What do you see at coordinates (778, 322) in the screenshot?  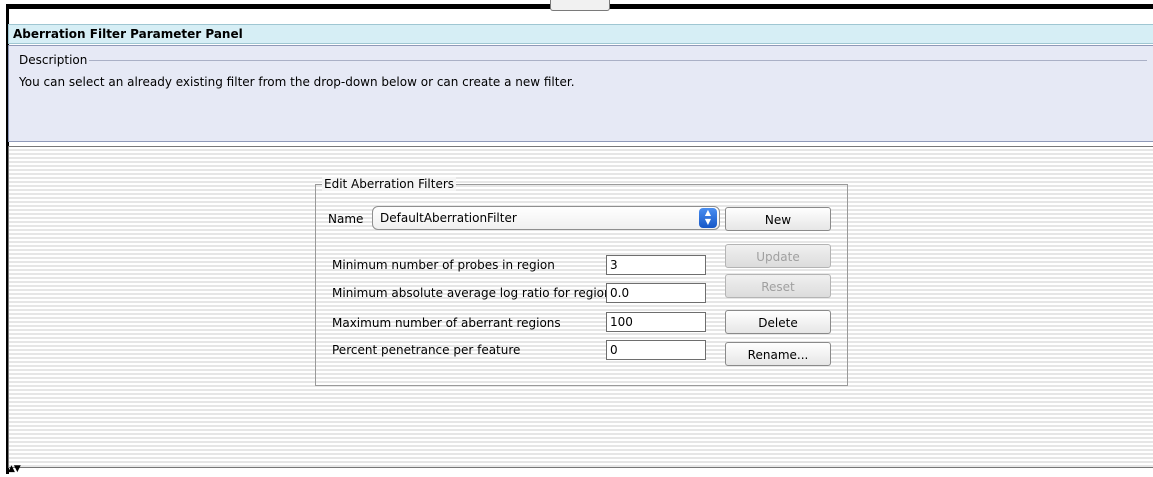 I see `delete-button: Delete` at bounding box center [778, 322].